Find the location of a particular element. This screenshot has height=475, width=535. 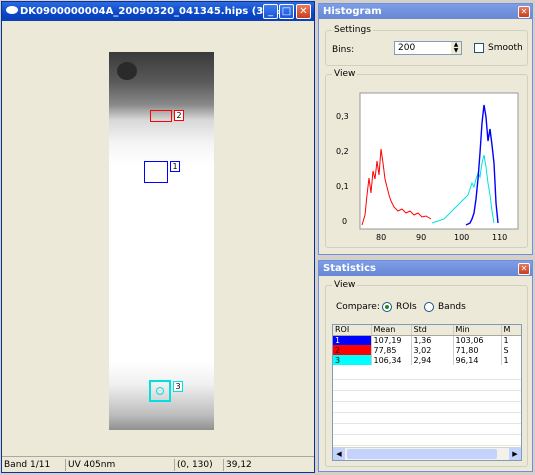

bands-radio is located at coordinates (429, 307).